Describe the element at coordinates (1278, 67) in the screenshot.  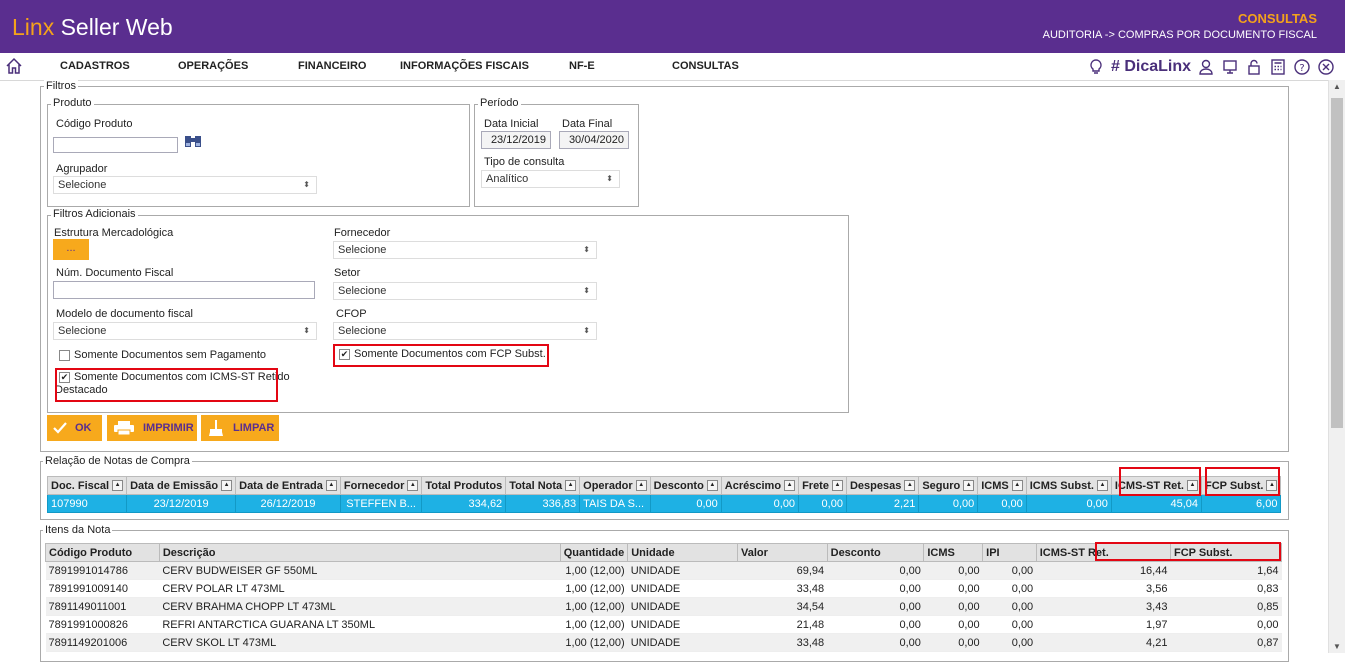
I see `calculator-icon` at that location.